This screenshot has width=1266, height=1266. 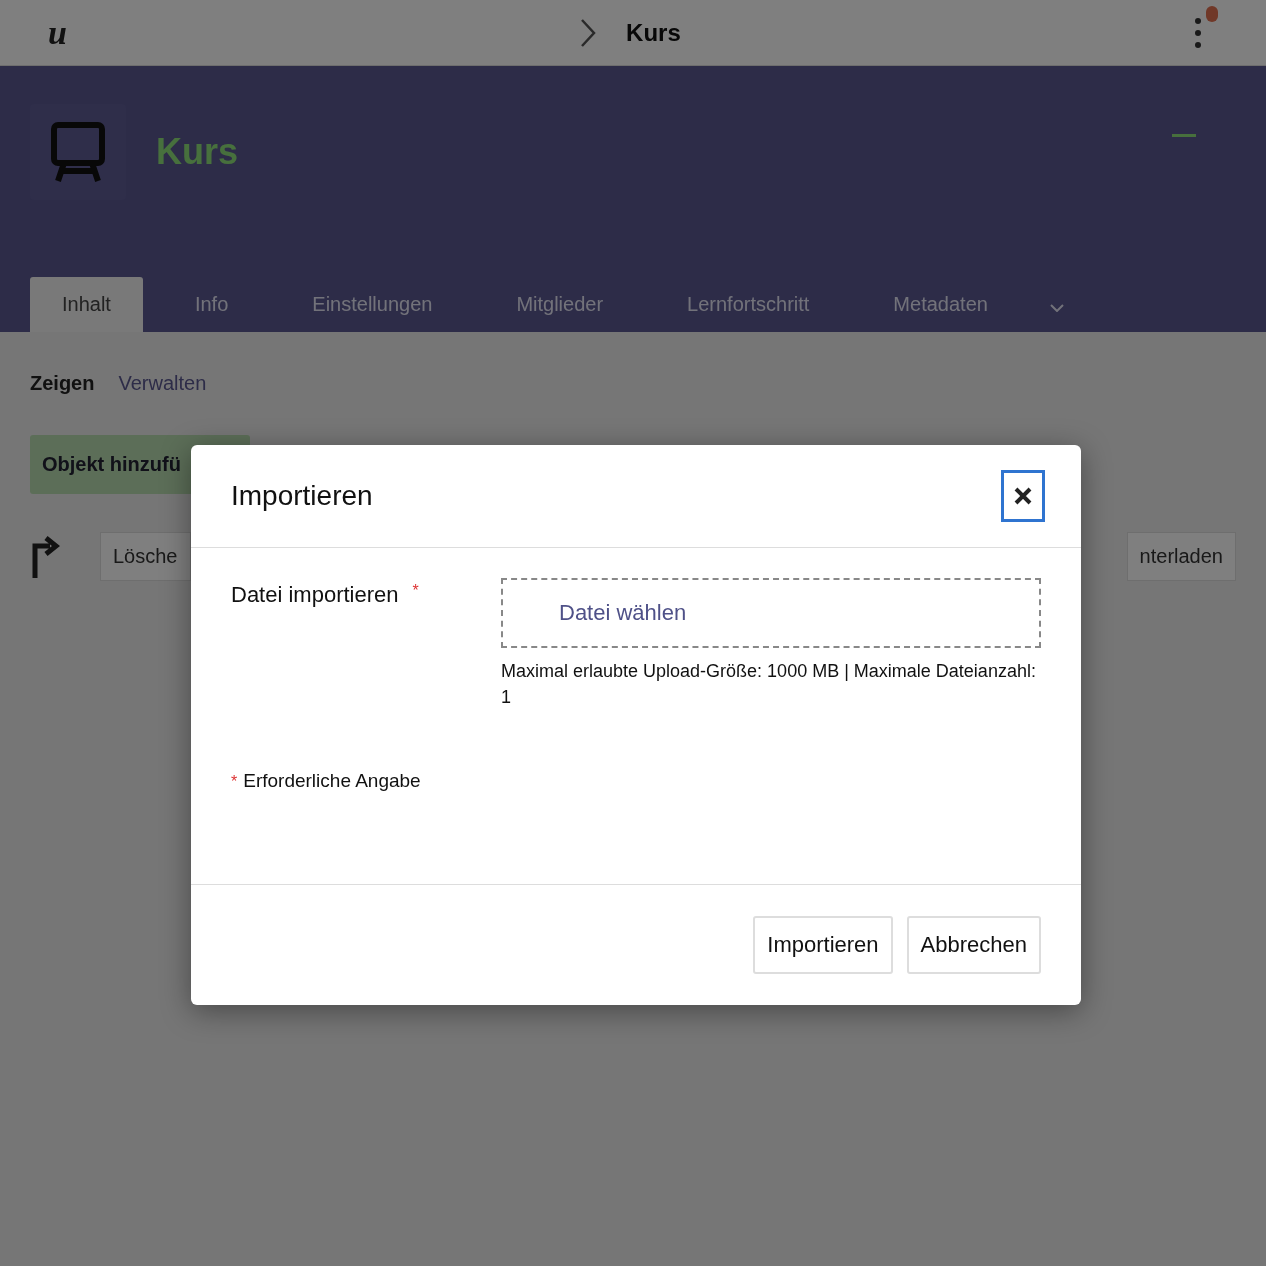 What do you see at coordinates (86, 304) in the screenshot?
I see `tab: Inhalt` at bounding box center [86, 304].